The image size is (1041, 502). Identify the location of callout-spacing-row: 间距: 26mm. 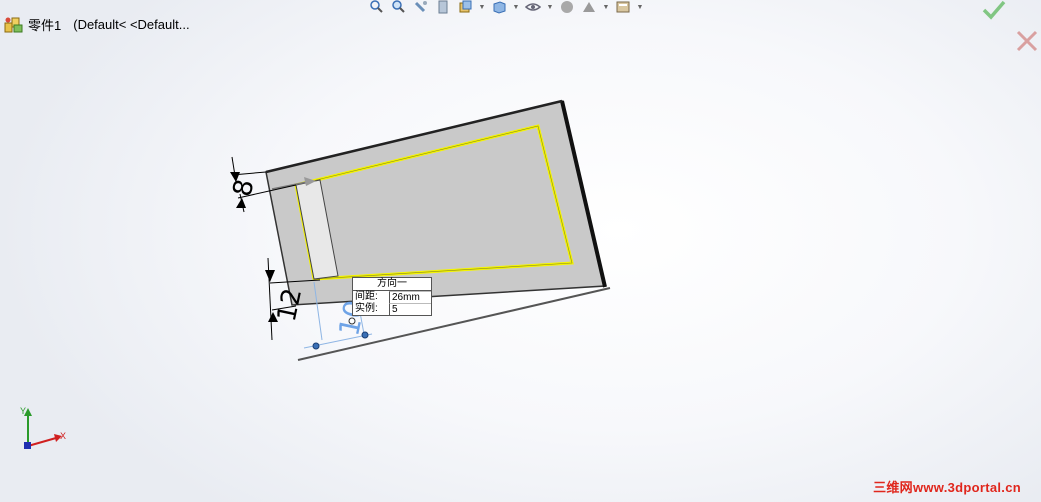
(392, 297).